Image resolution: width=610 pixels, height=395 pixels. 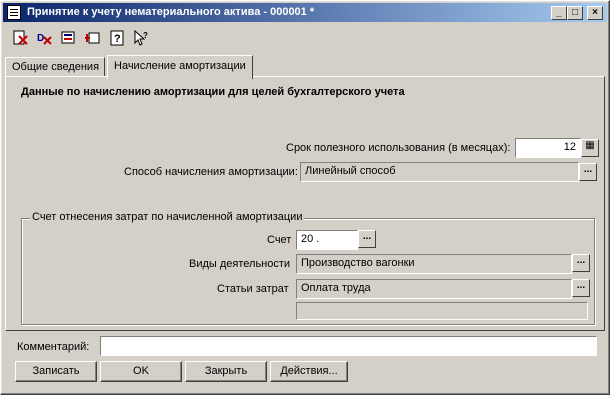 I want to click on useful-life-input: 12, so click(x=548, y=148).